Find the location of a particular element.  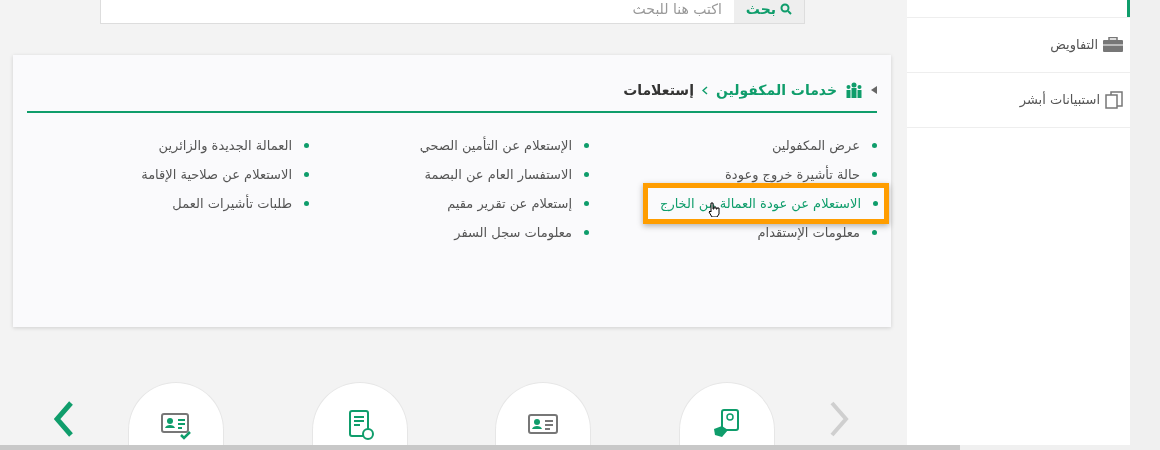

documents-icon is located at coordinates (1114, 100).